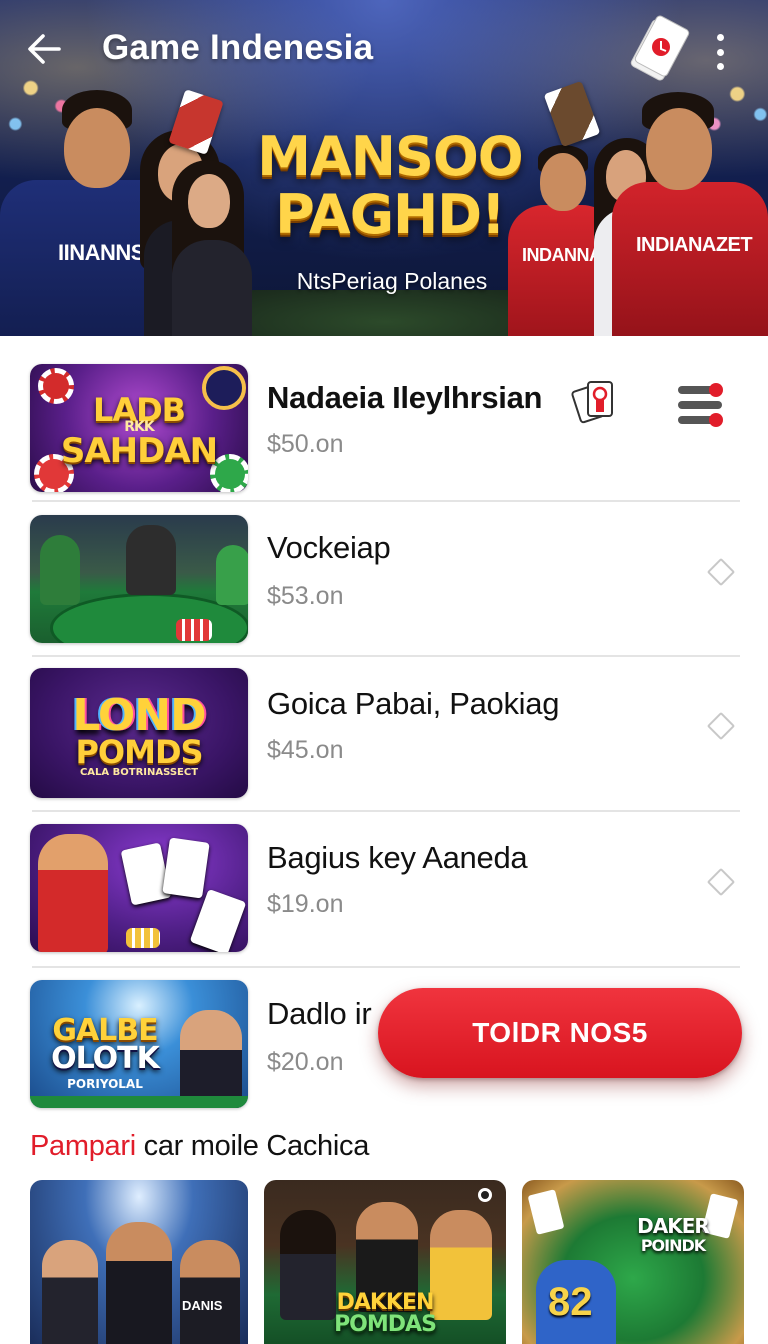  Describe the element at coordinates (305, 444) in the screenshot. I see `game-price: $50.on` at that location.